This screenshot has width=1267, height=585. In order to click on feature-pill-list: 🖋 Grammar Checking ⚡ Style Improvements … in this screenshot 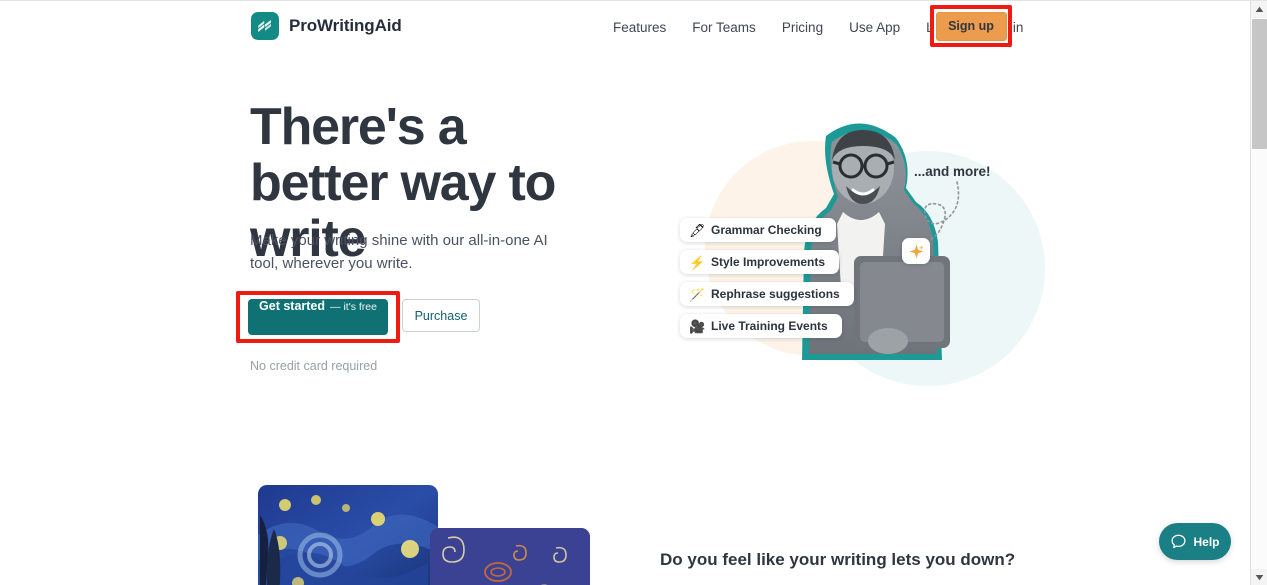, I will do `click(767, 278)`.